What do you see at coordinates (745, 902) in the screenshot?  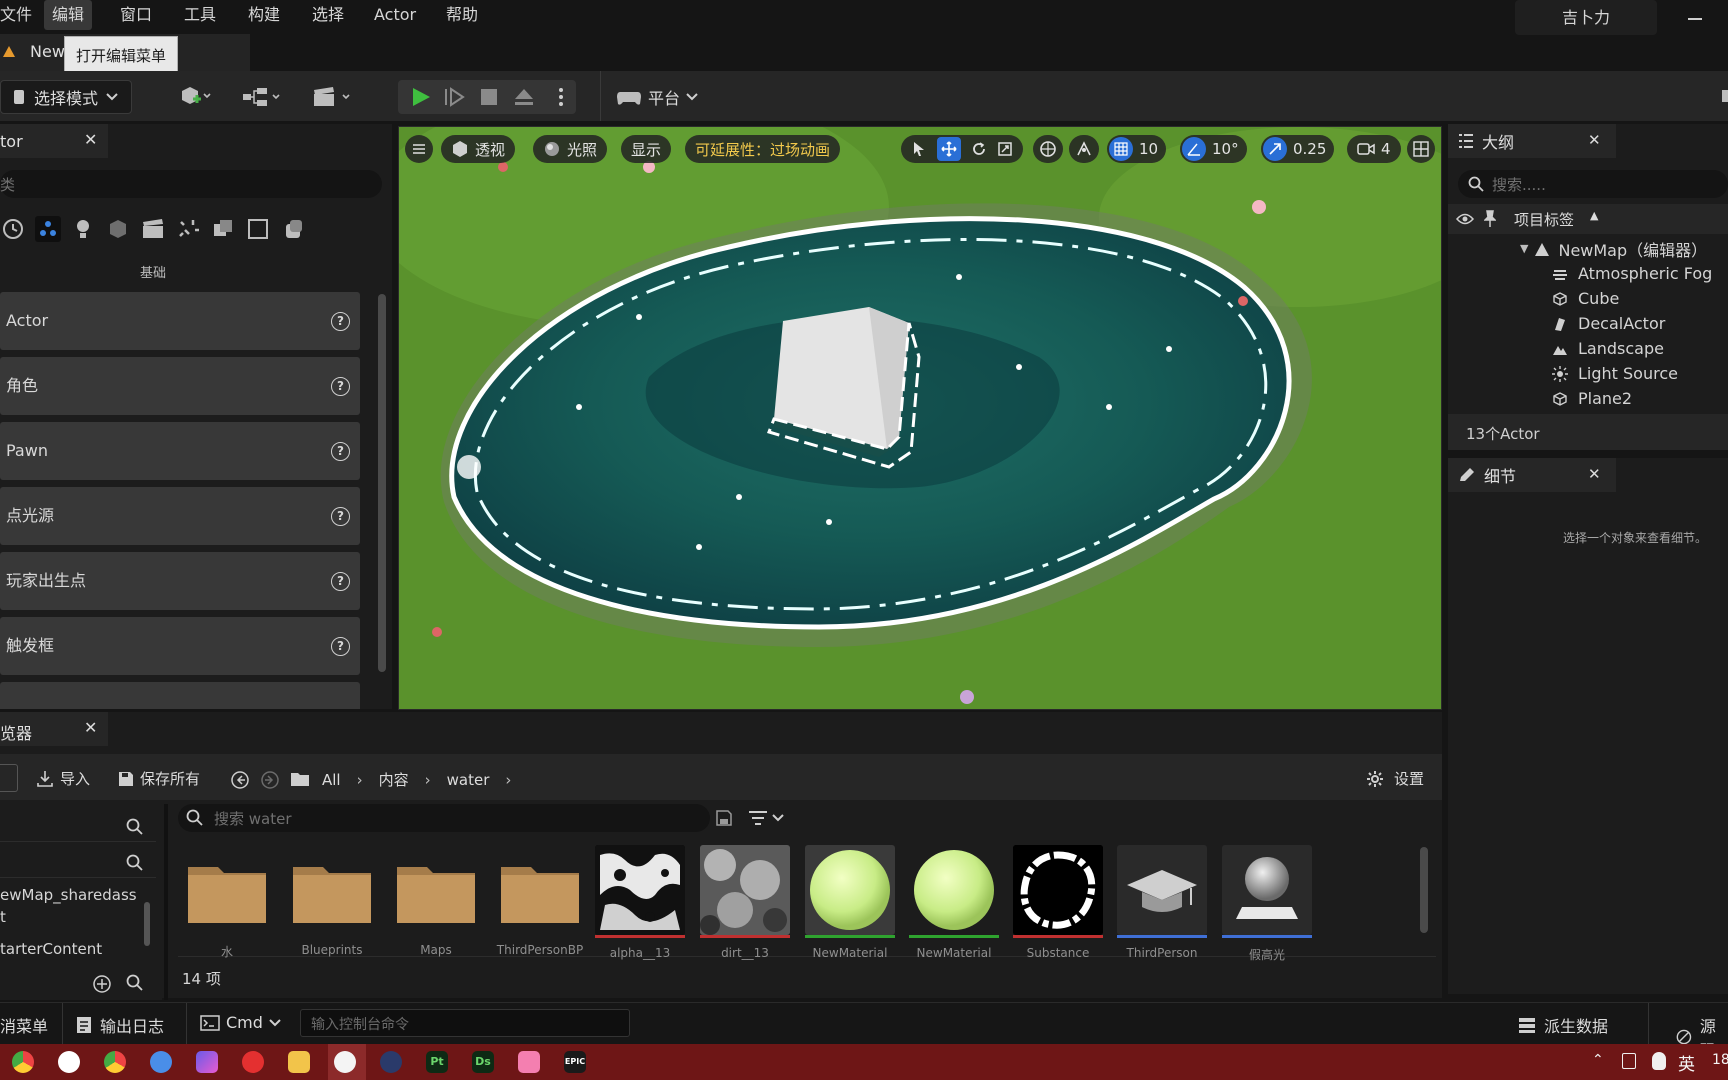 I see `asset-texture-dirt: dirt__13` at bounding box center [745, 902].